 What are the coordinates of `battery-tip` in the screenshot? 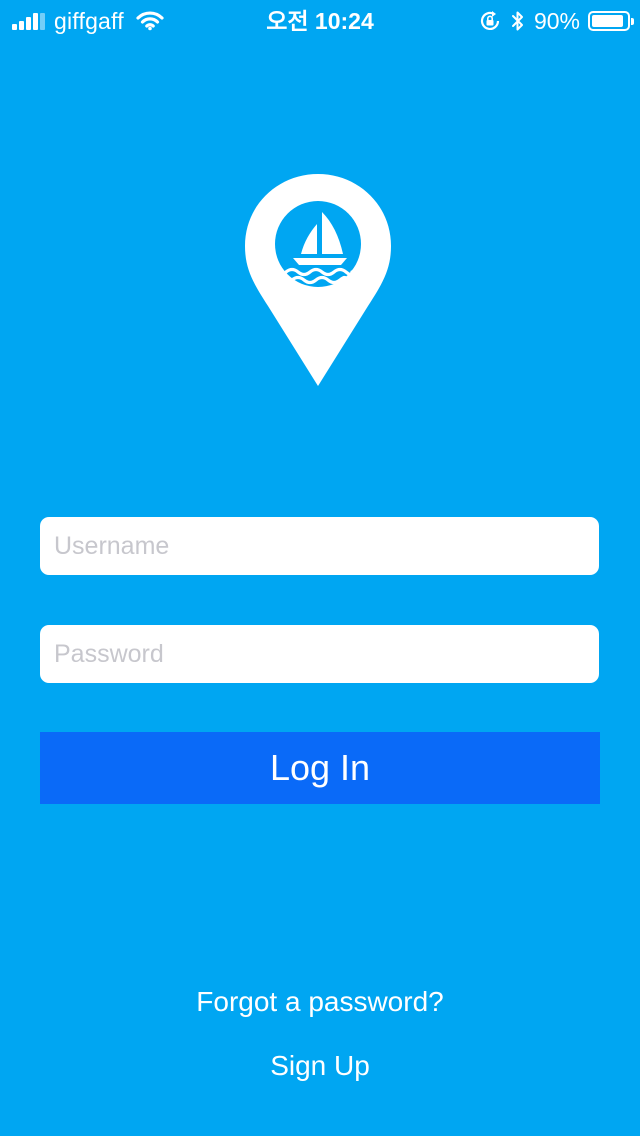 It's located at (632, 21).